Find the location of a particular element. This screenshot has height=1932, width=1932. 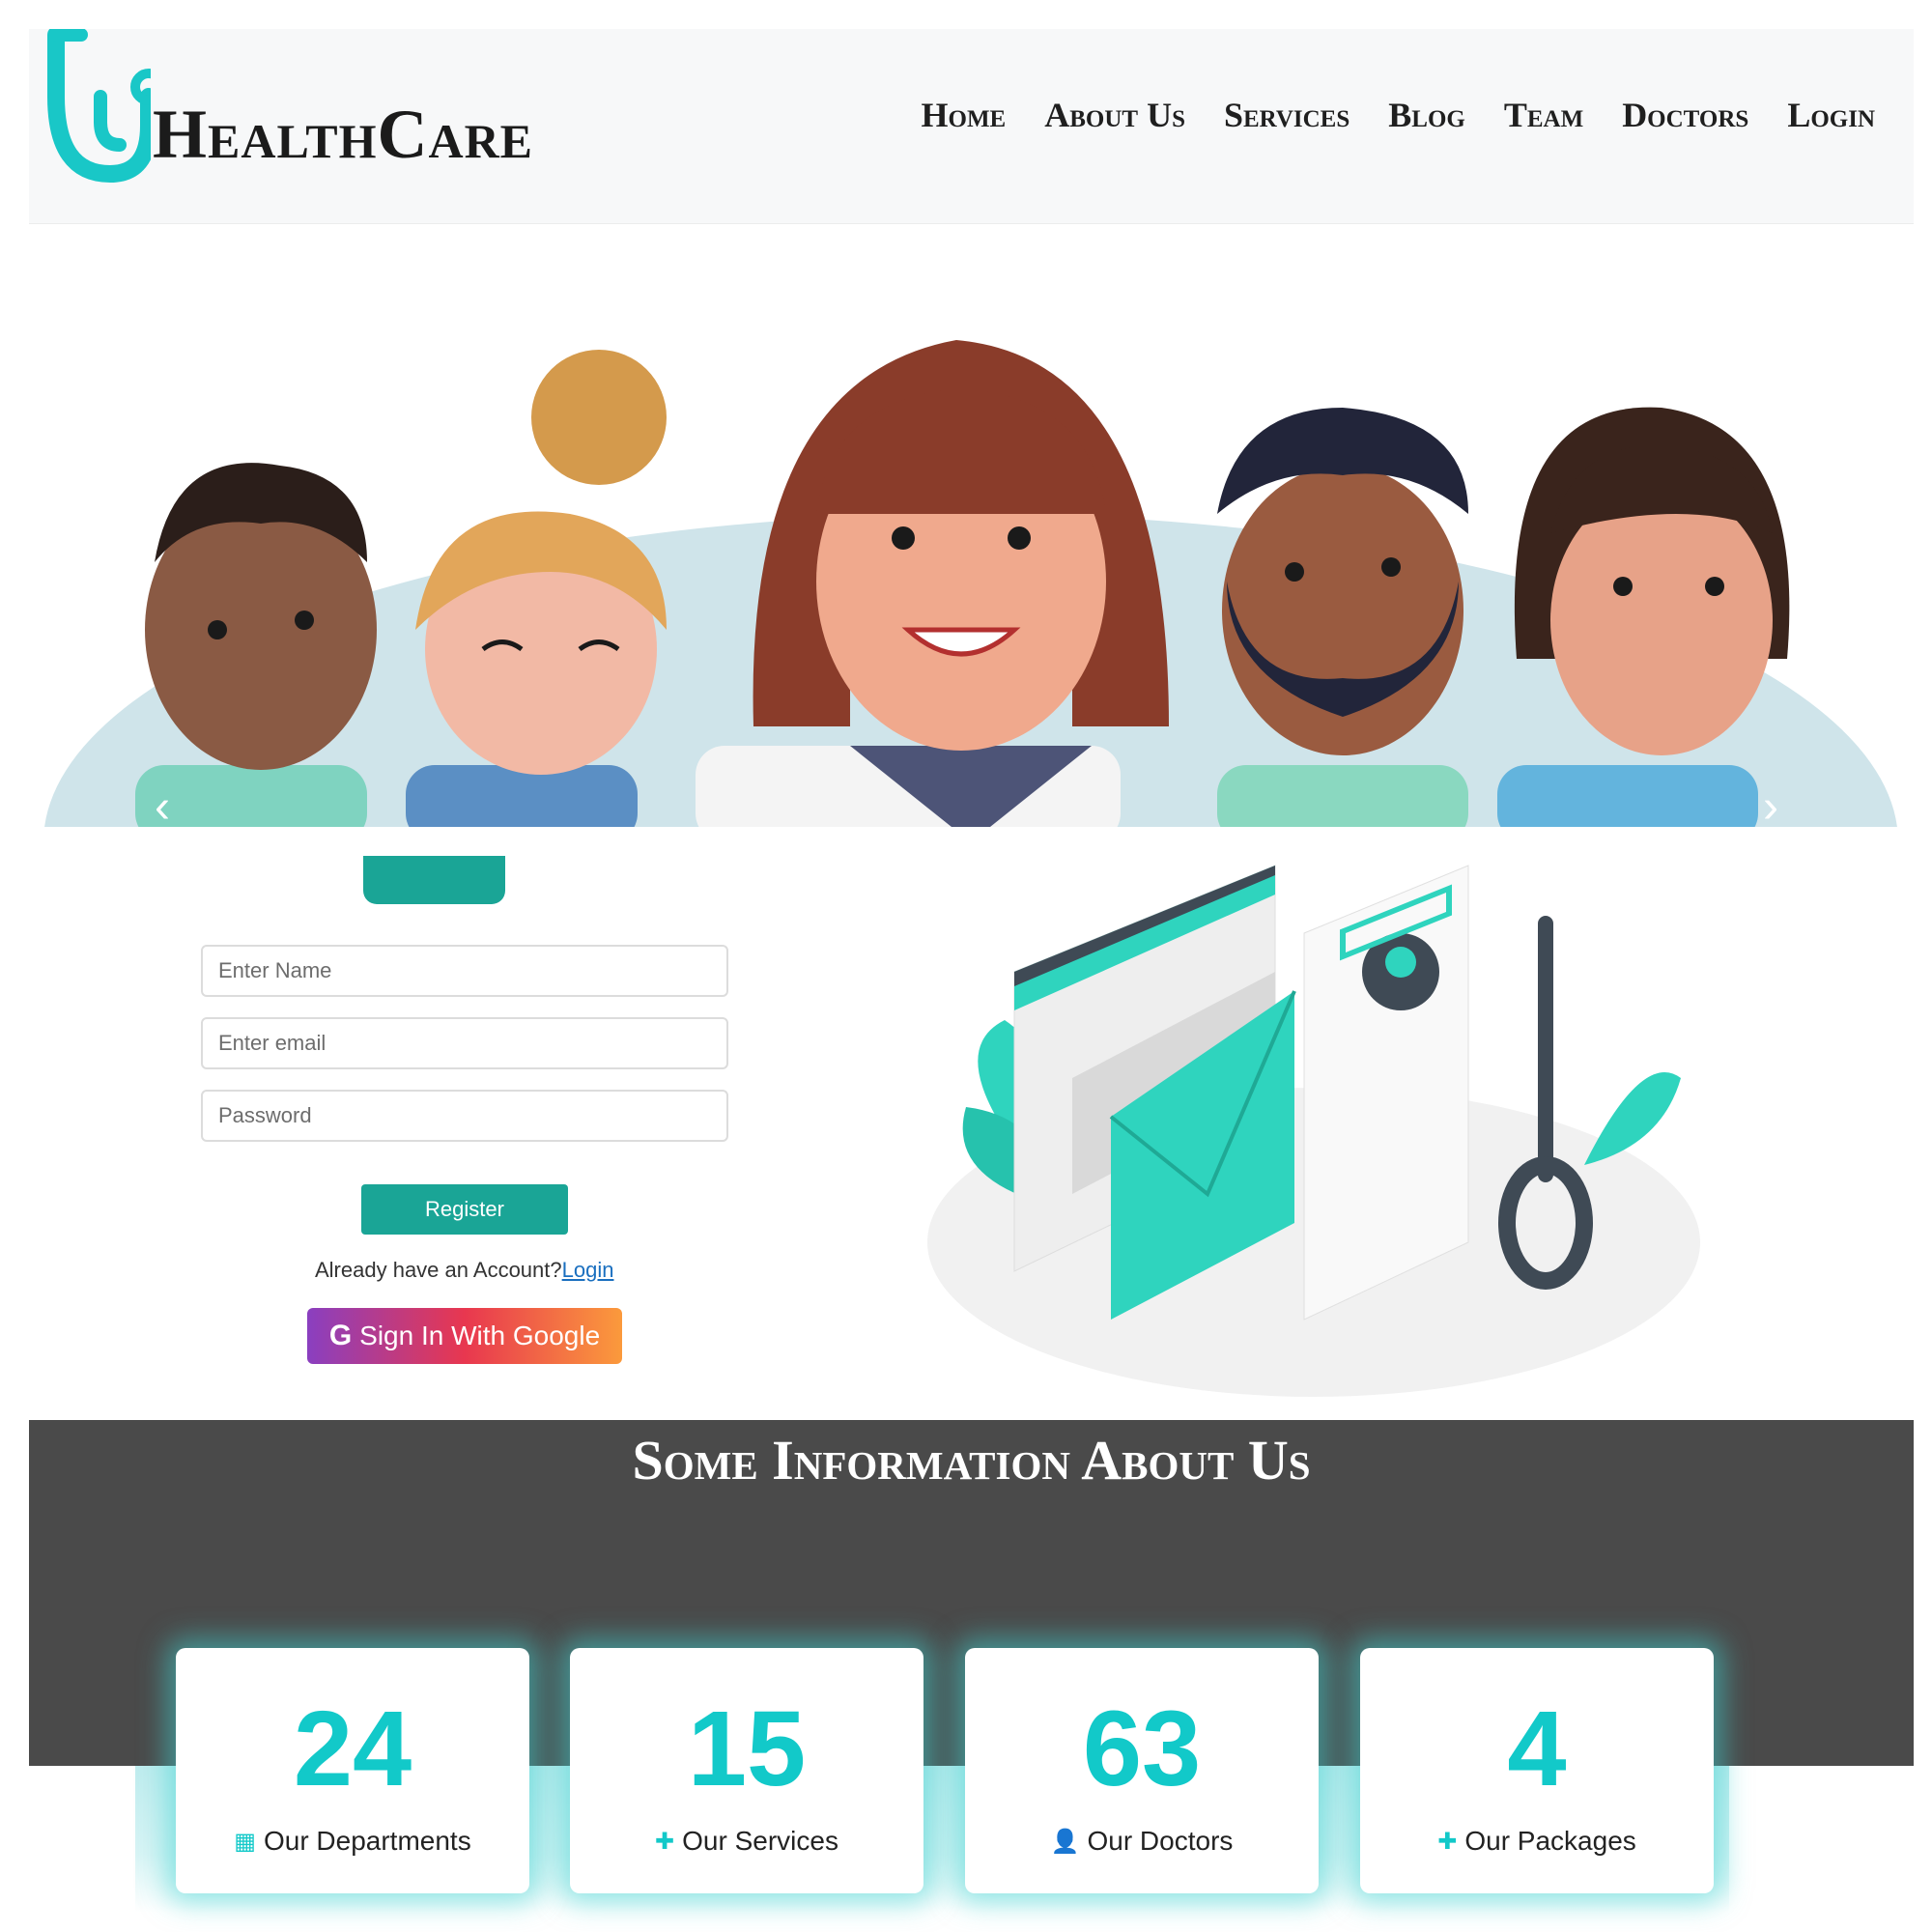

nav-team: Team is located at coordinates (1543, 115).